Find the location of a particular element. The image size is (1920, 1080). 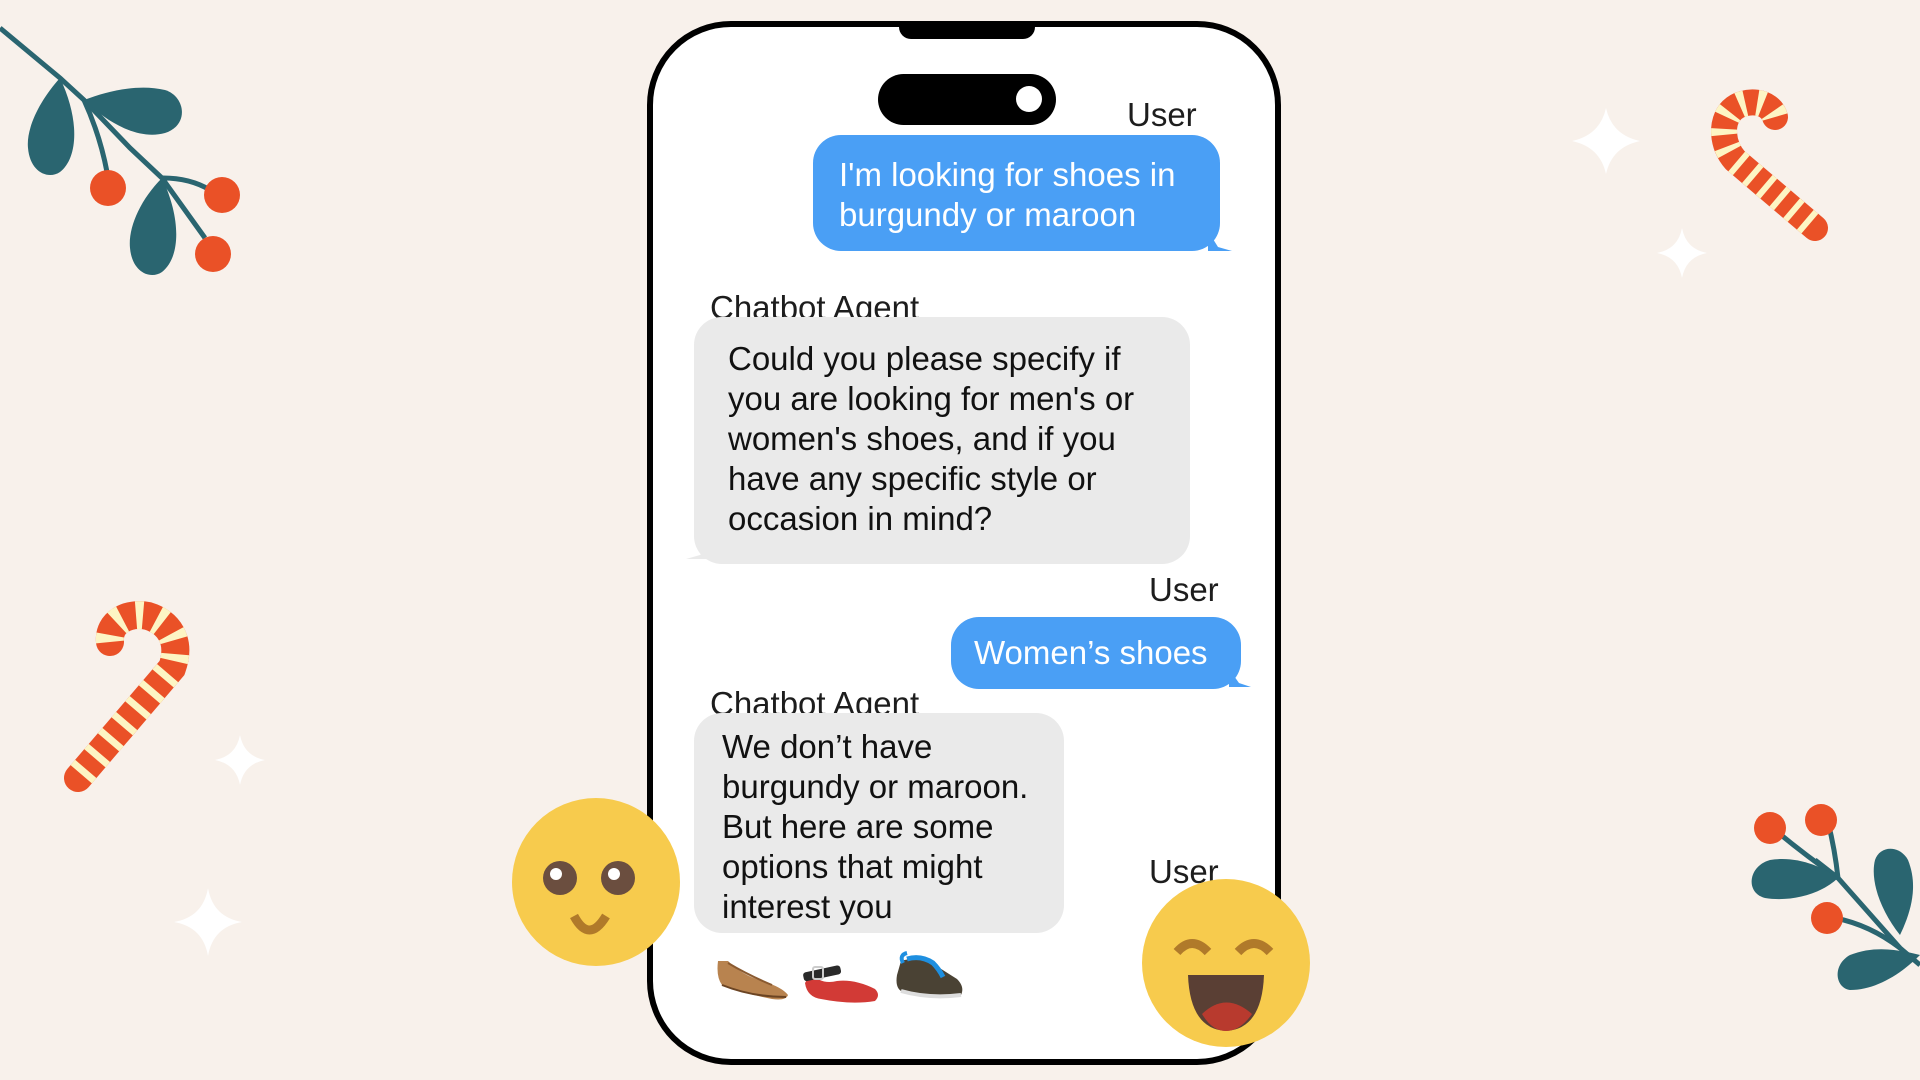

grinning-face-emoji-icon is located at coordinates (1226, 963).